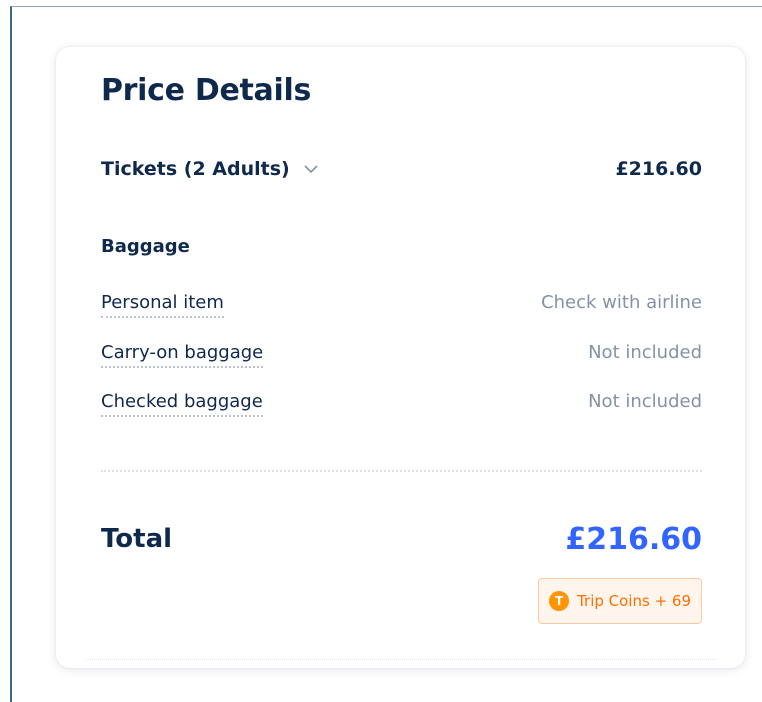  Describe the element at coordinates (195, 169) in the screenshot. I see `tickets-label: Tickets (2 Adults)` at that location.